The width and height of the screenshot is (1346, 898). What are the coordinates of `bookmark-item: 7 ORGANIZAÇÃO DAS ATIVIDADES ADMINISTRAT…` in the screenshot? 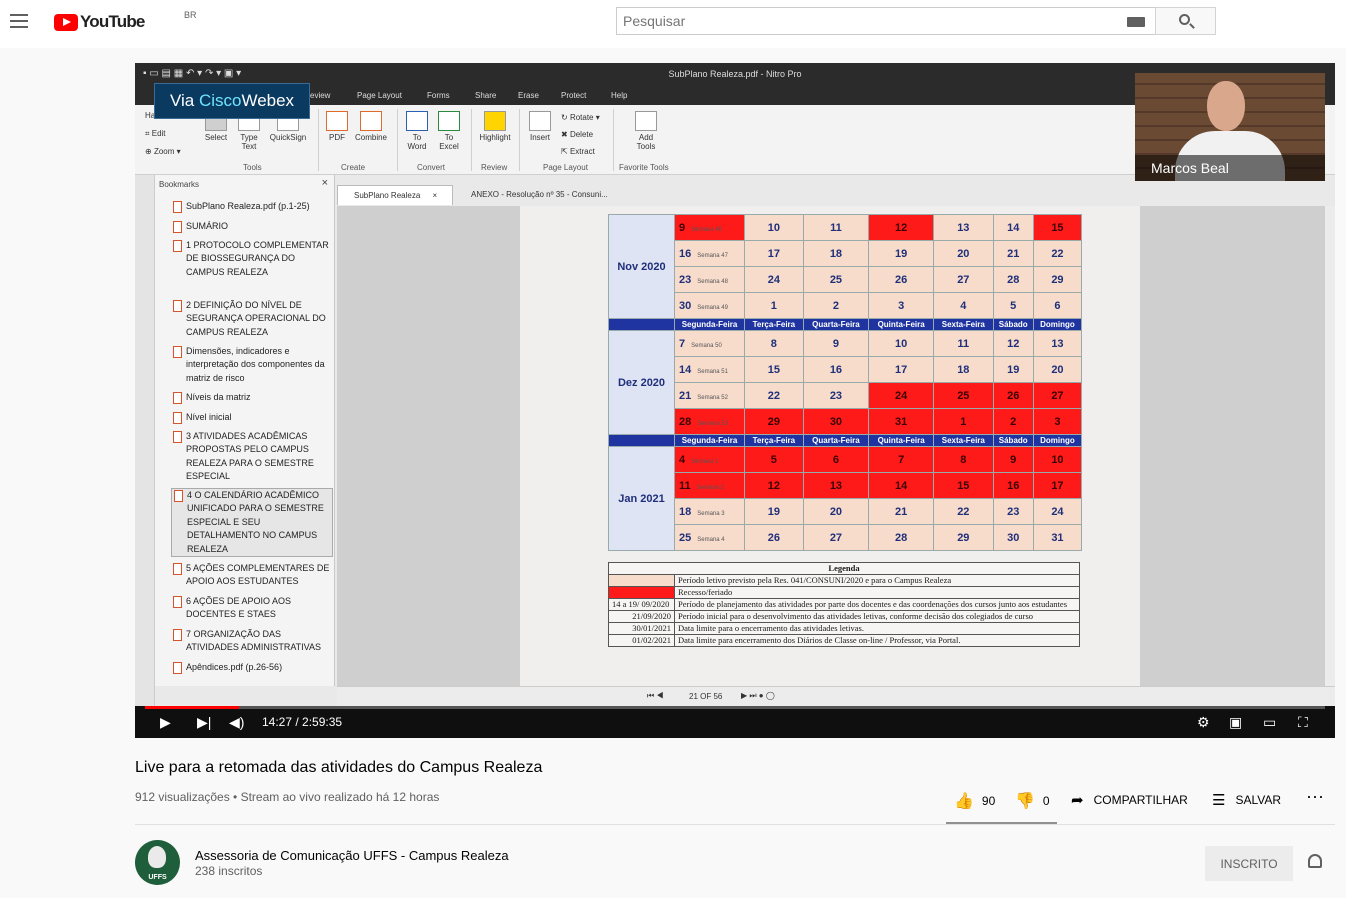 It's located at (252, 641).